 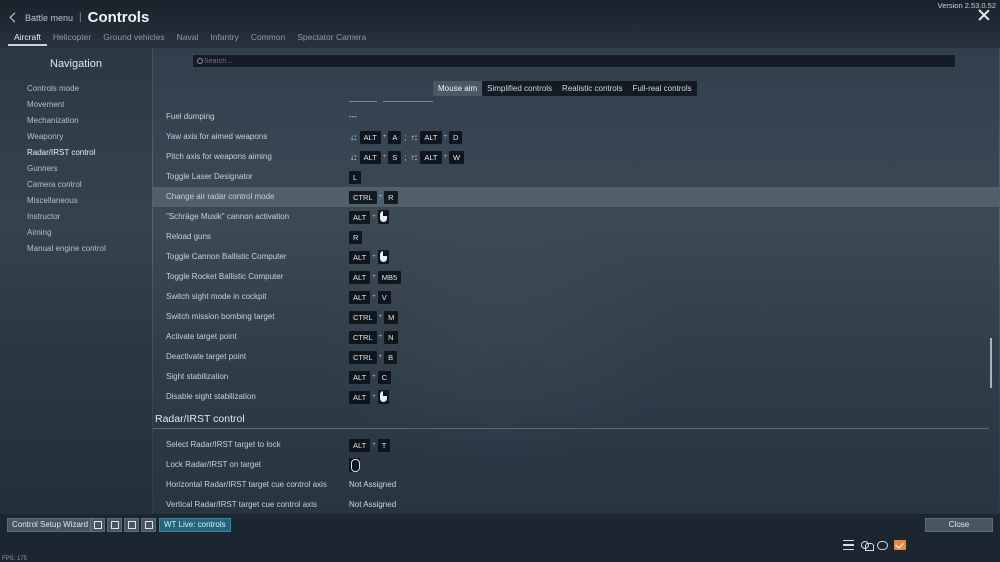 I want to click on binding-cell: ALT + MB5, so click(x=375, y=277).